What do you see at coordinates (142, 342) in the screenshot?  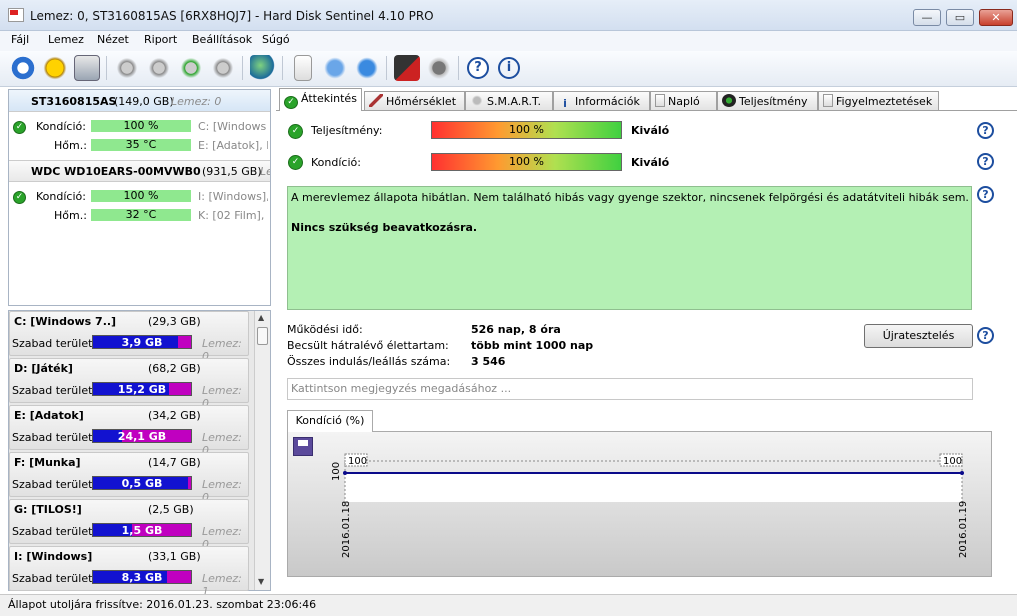 I see `free-space-value: 3,9 GB` at bounding box center [142, 342].